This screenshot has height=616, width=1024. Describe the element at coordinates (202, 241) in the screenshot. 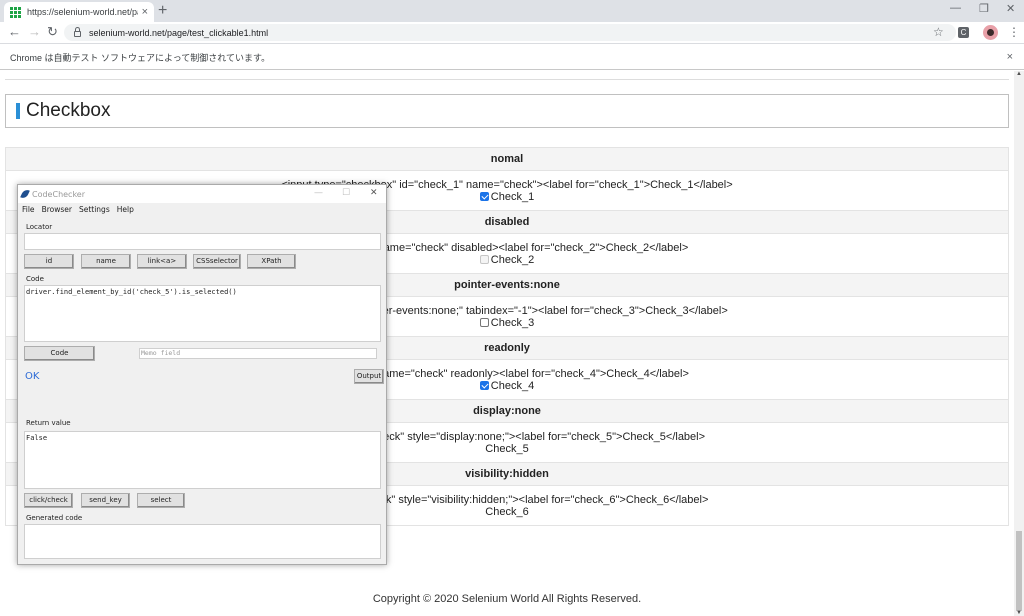

I see `locator-input` at that location.